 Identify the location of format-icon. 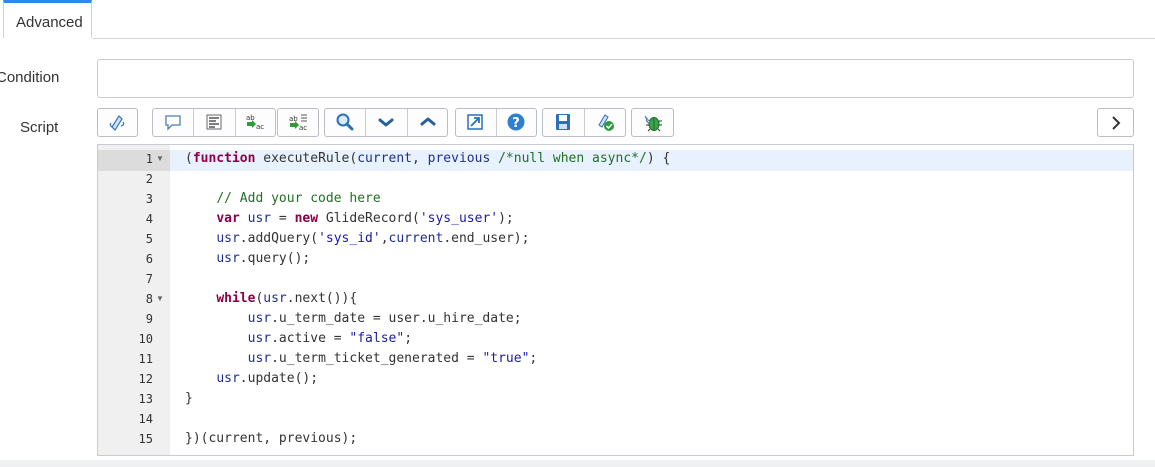
(214, 122).